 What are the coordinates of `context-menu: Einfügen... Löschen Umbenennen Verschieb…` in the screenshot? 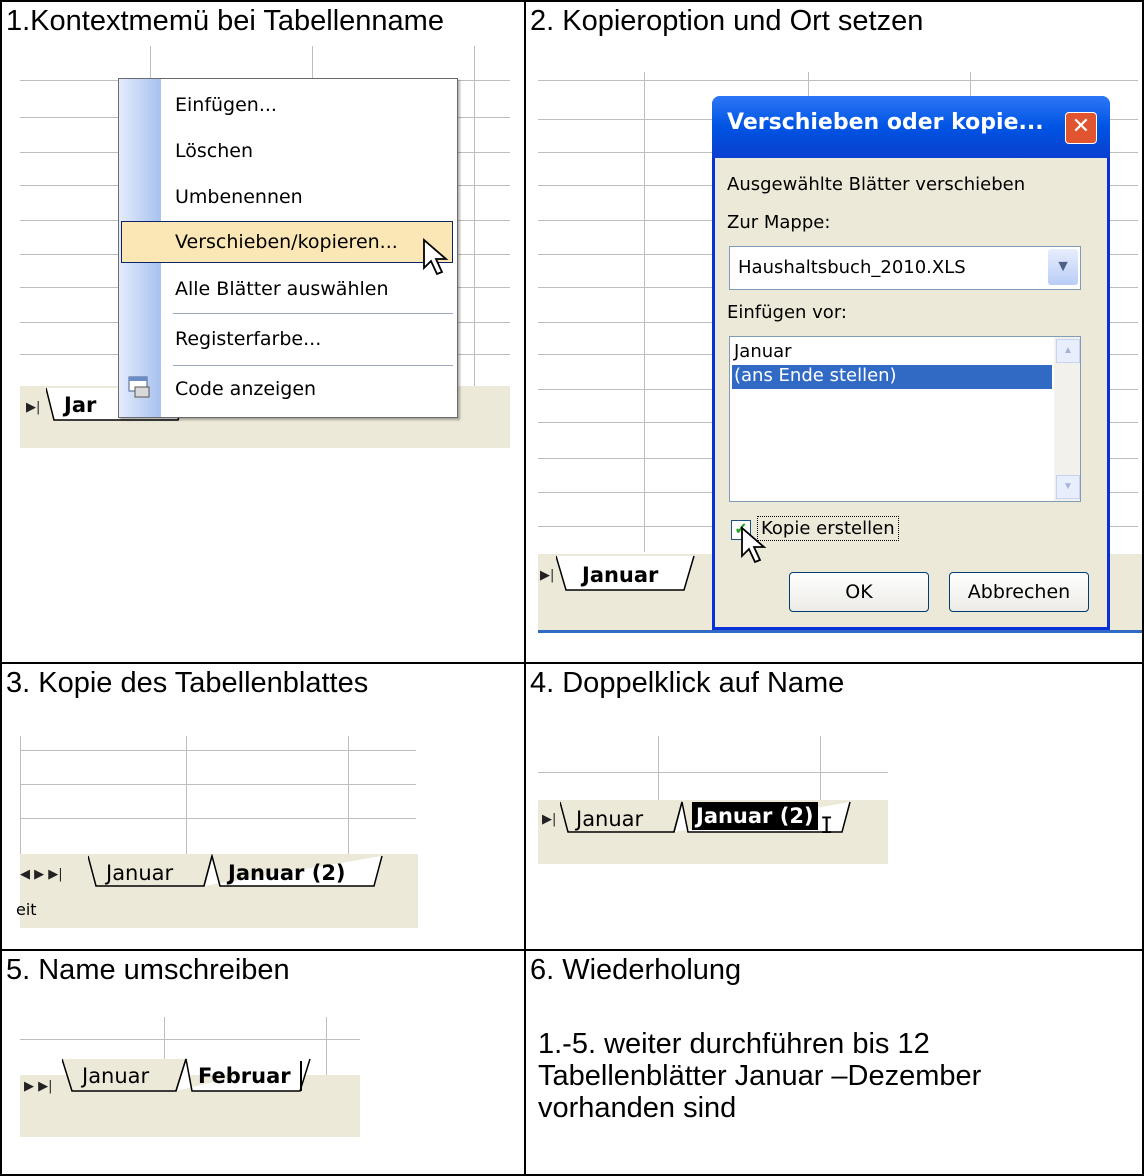 It's located at (288, 248).